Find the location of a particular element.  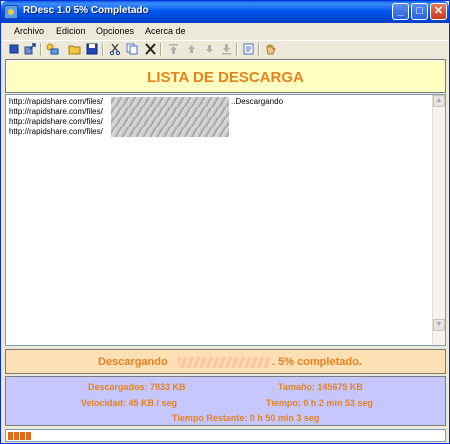

status-prefix: Descargando is located at coordinates (133, 362).